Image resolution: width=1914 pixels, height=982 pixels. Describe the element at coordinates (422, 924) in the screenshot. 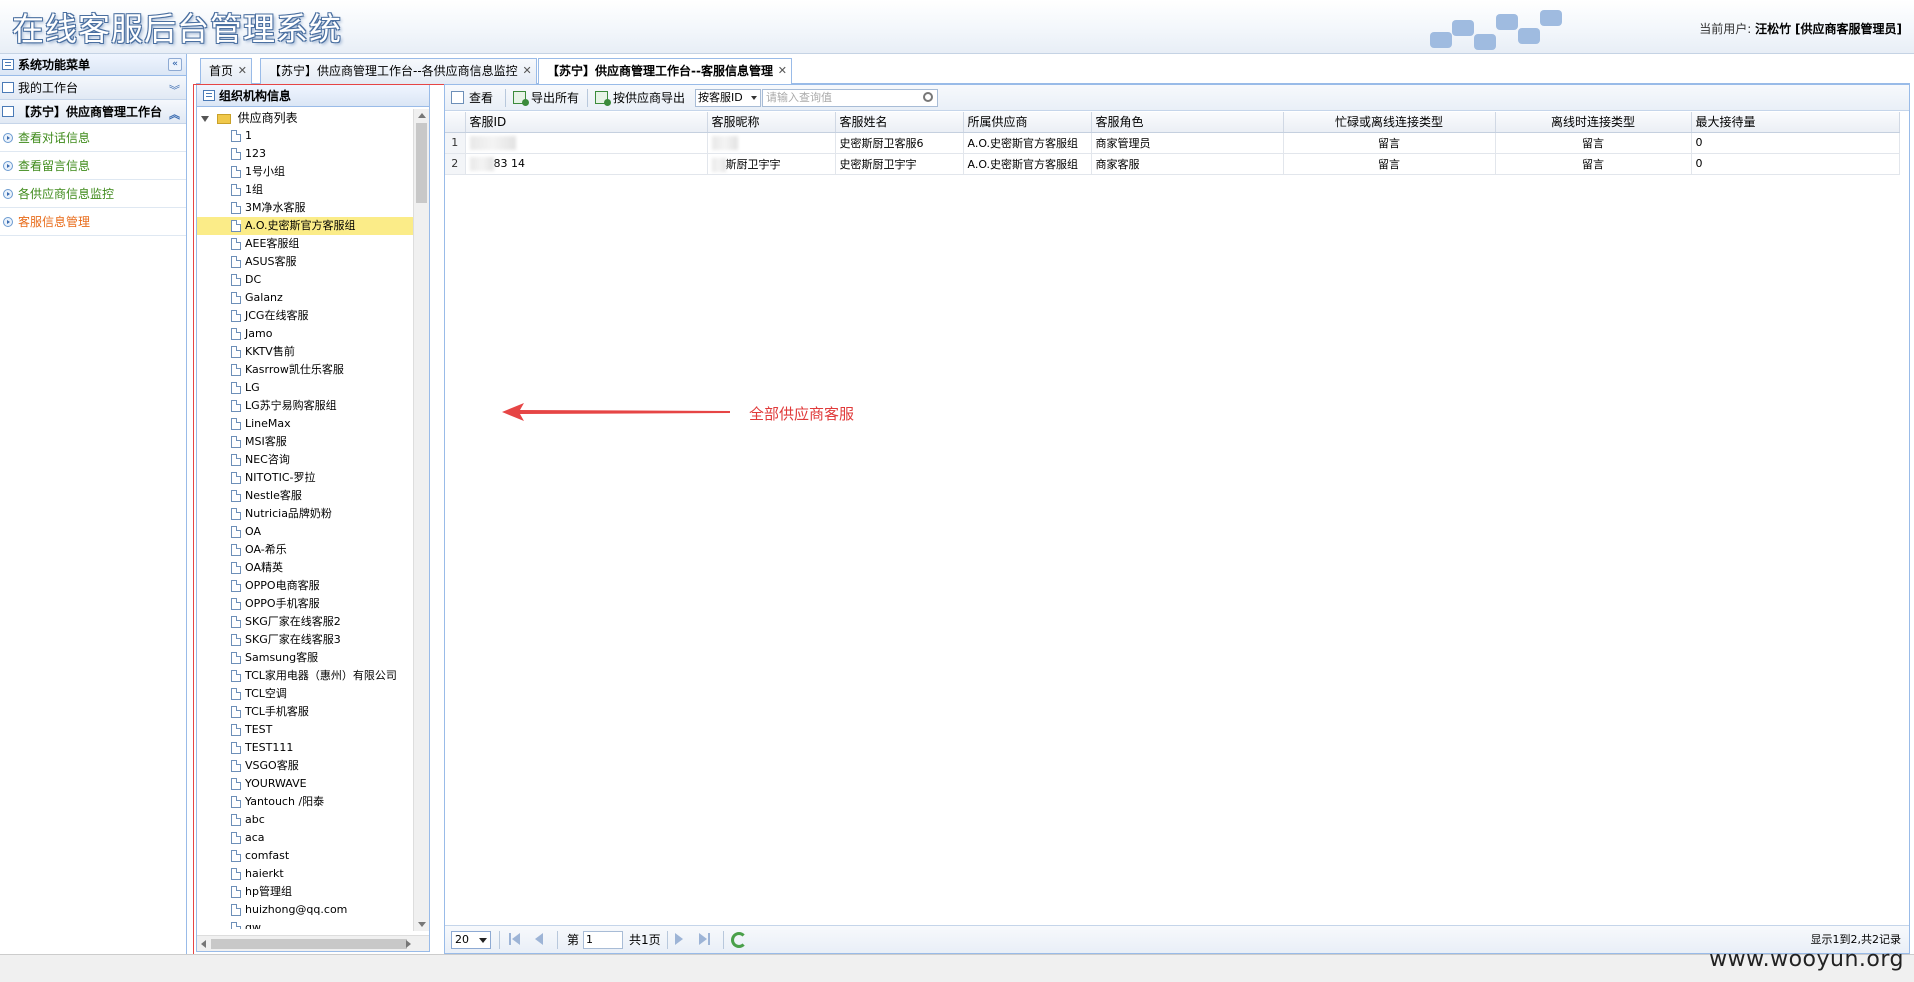

I see `scroll-down-icon` at that location.